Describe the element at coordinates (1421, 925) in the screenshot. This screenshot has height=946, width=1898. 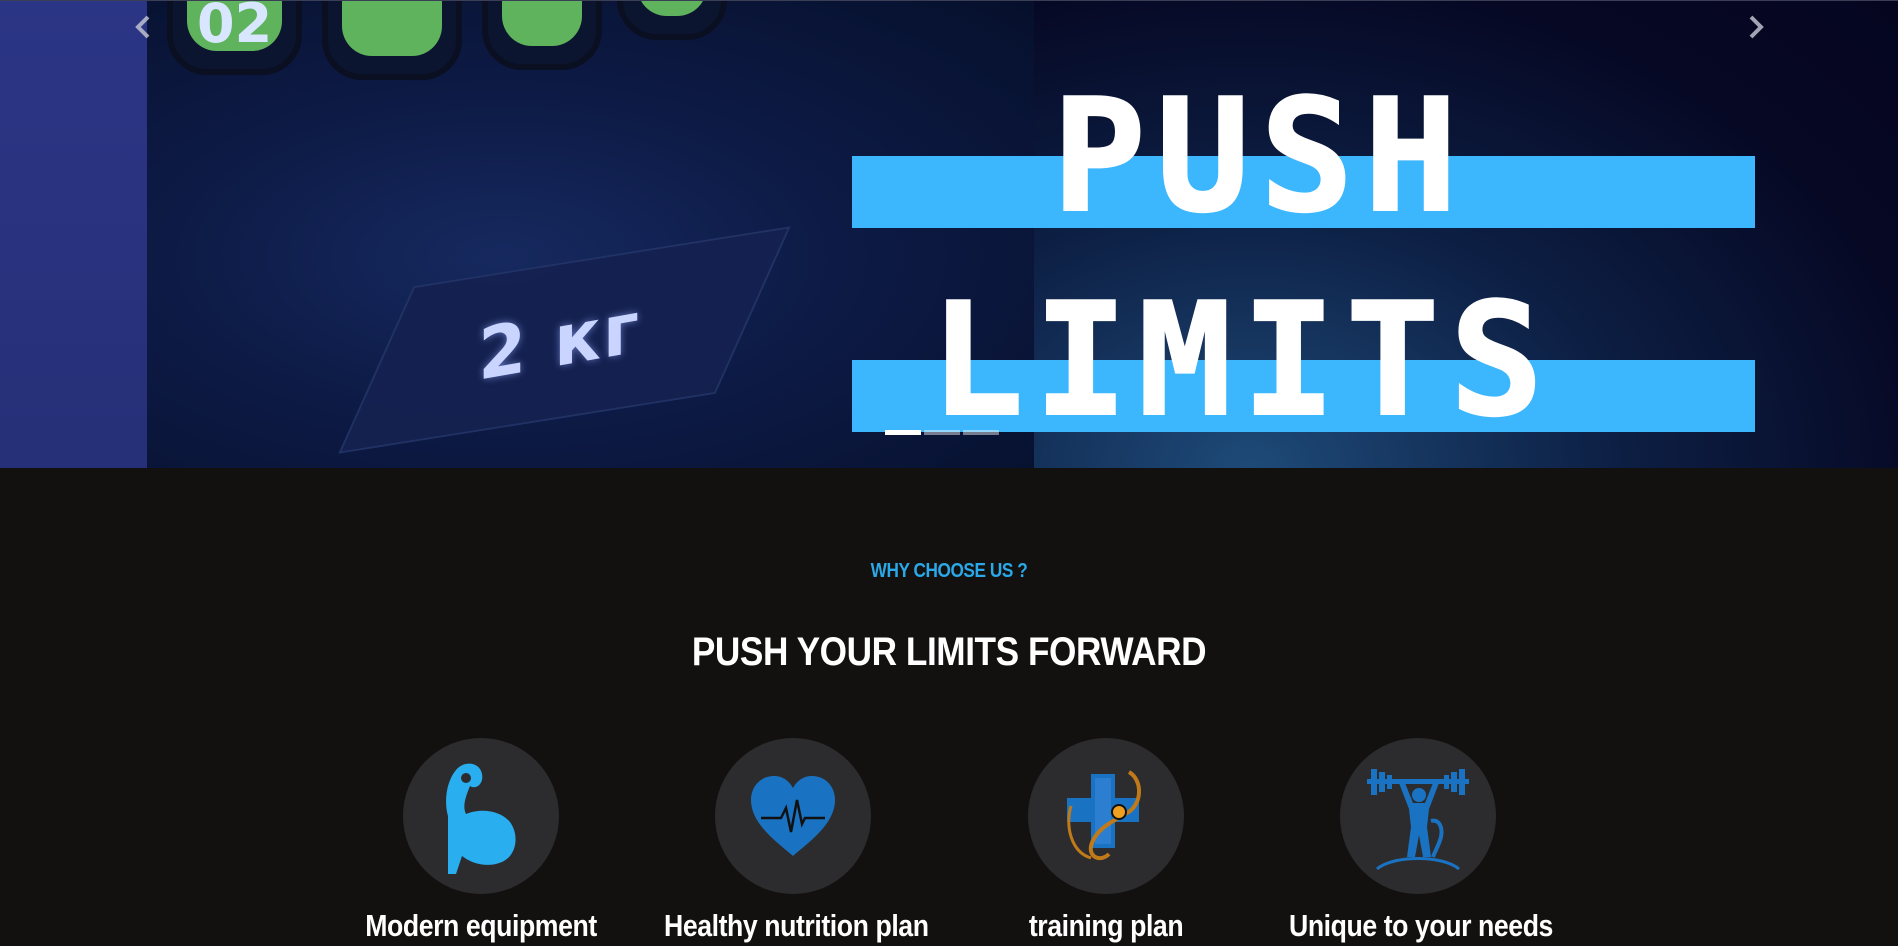
I see `feature-title: Unique to your needs` at that location.